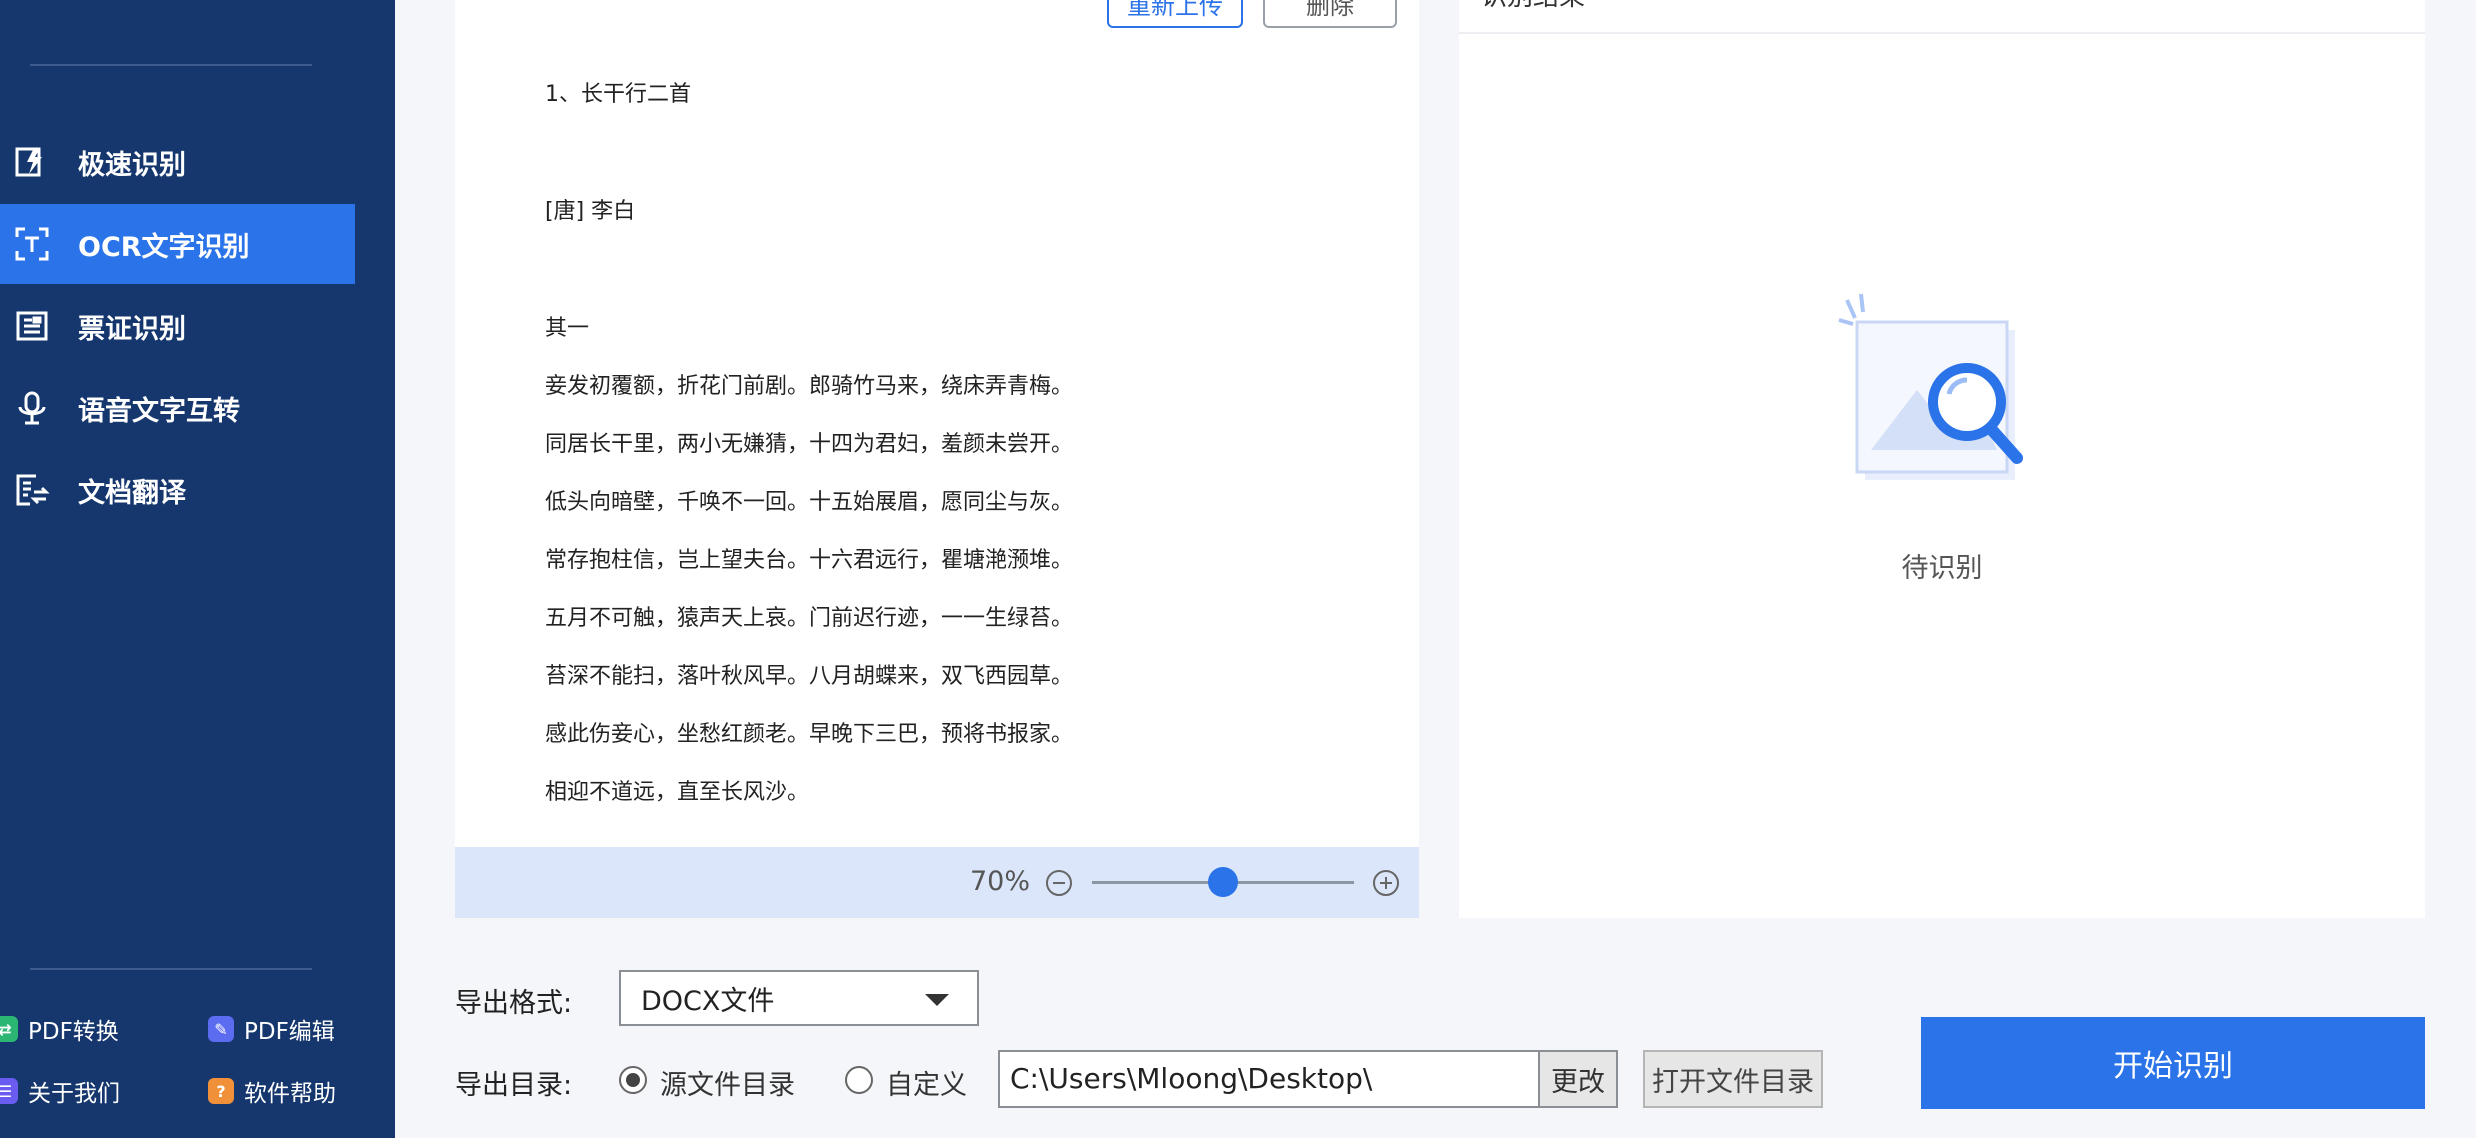 The width and height of the screenshot is (2476, 1138). Describe the element at coordinates (633, 1080) in the screenshot. I see `radio-source-dir` at that location.